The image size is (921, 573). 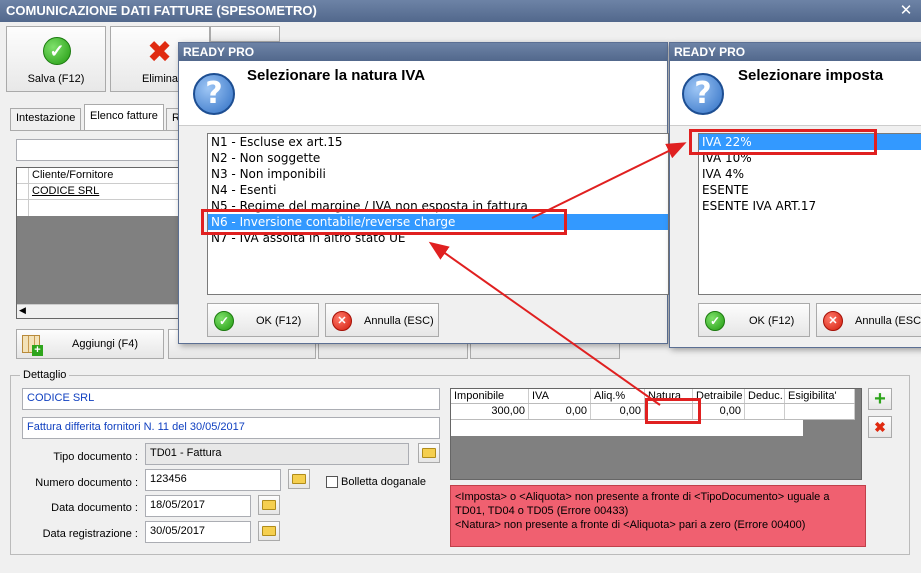 I want to click on arrow-to-imposta, so click(x=609, y=180).